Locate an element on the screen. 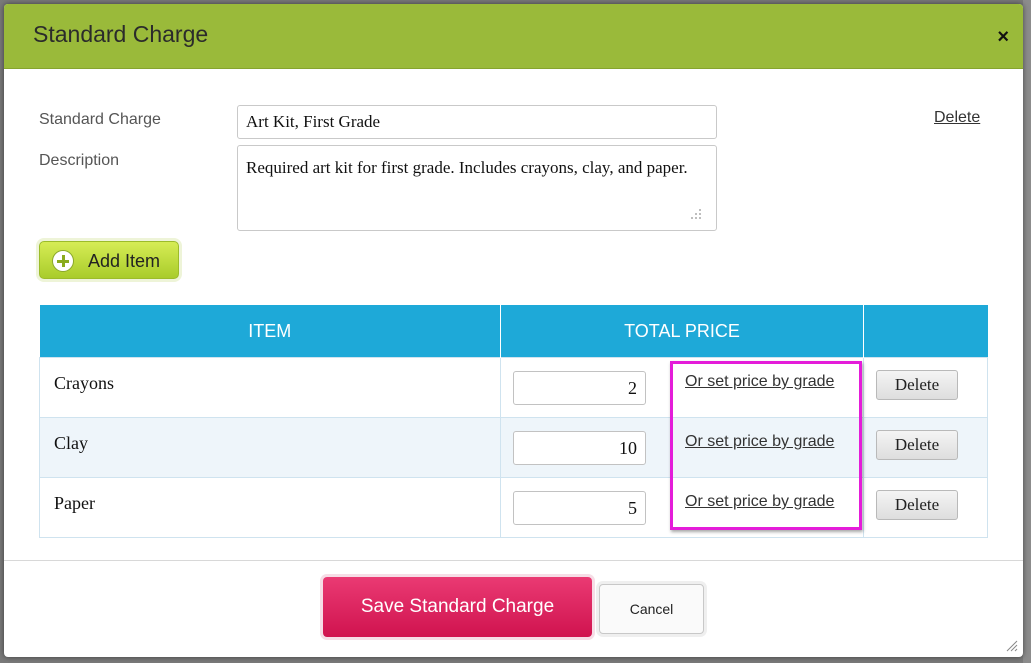 The width and height of the screenshot is (1031, 663). item-name: Paper is located at coordinates (74, 503).